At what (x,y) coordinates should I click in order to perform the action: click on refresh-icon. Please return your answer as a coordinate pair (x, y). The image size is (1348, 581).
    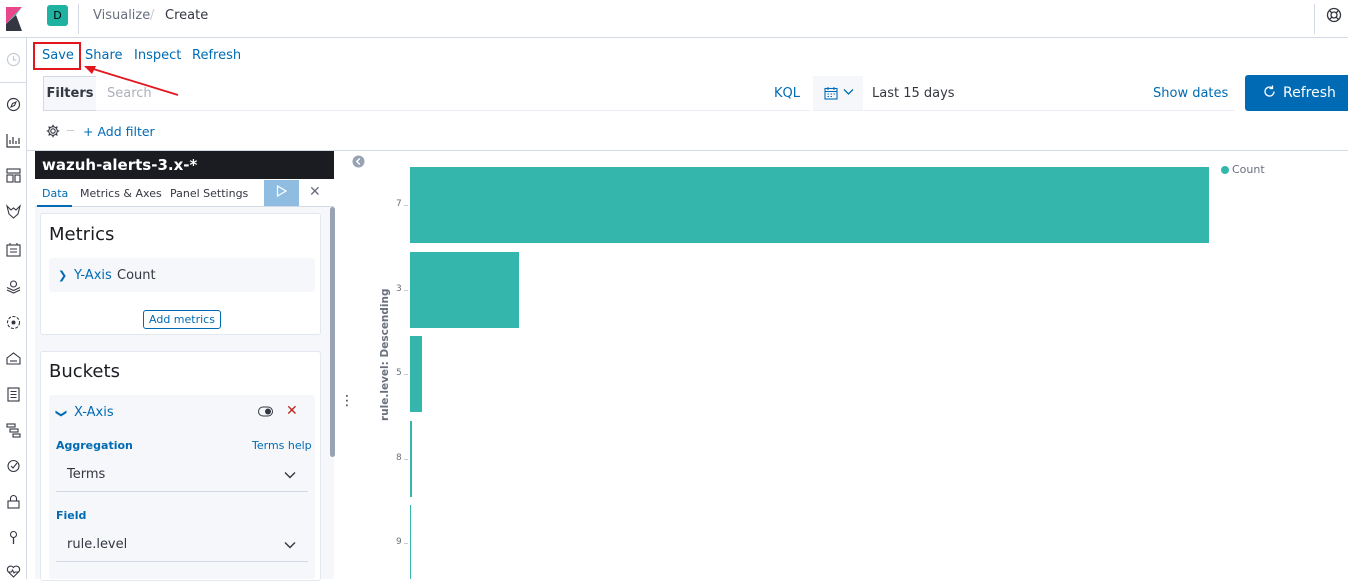
    Looking at the image, I should click on (1269, 91).